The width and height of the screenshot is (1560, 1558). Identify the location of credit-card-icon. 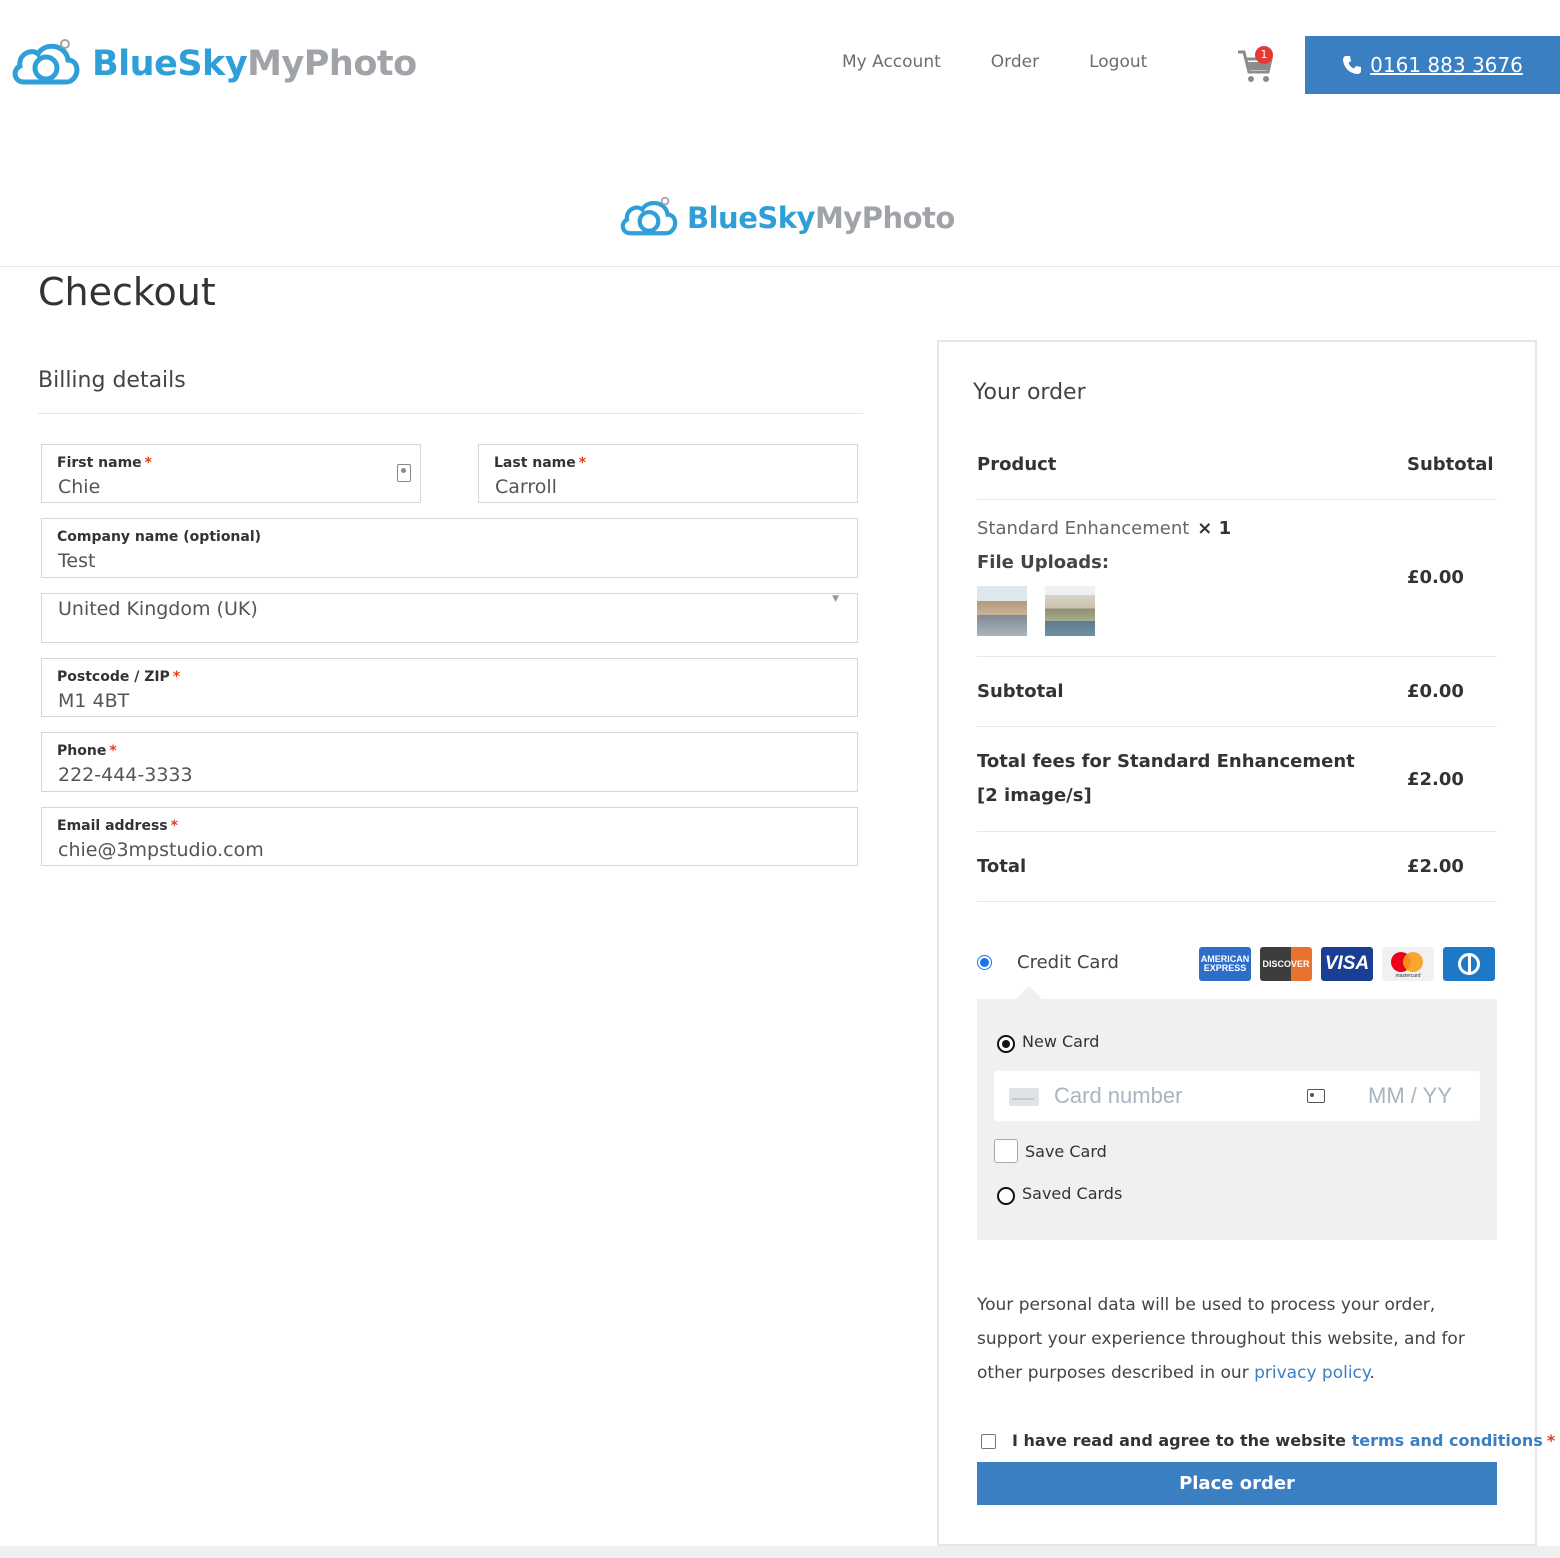
(1024, 1097).